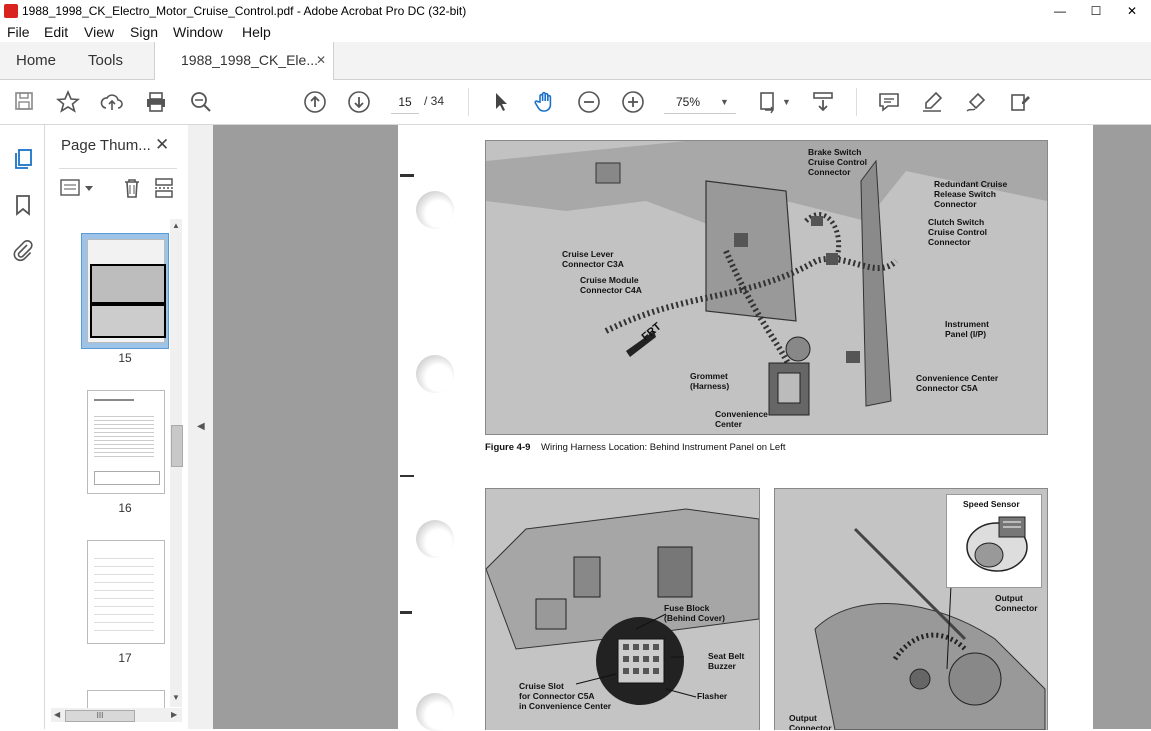 This screenshot has width=1151, height=731. Describe the element at coordinates (23, 160) in the screenshot. I see `page-thumbnails-icon` at that location.